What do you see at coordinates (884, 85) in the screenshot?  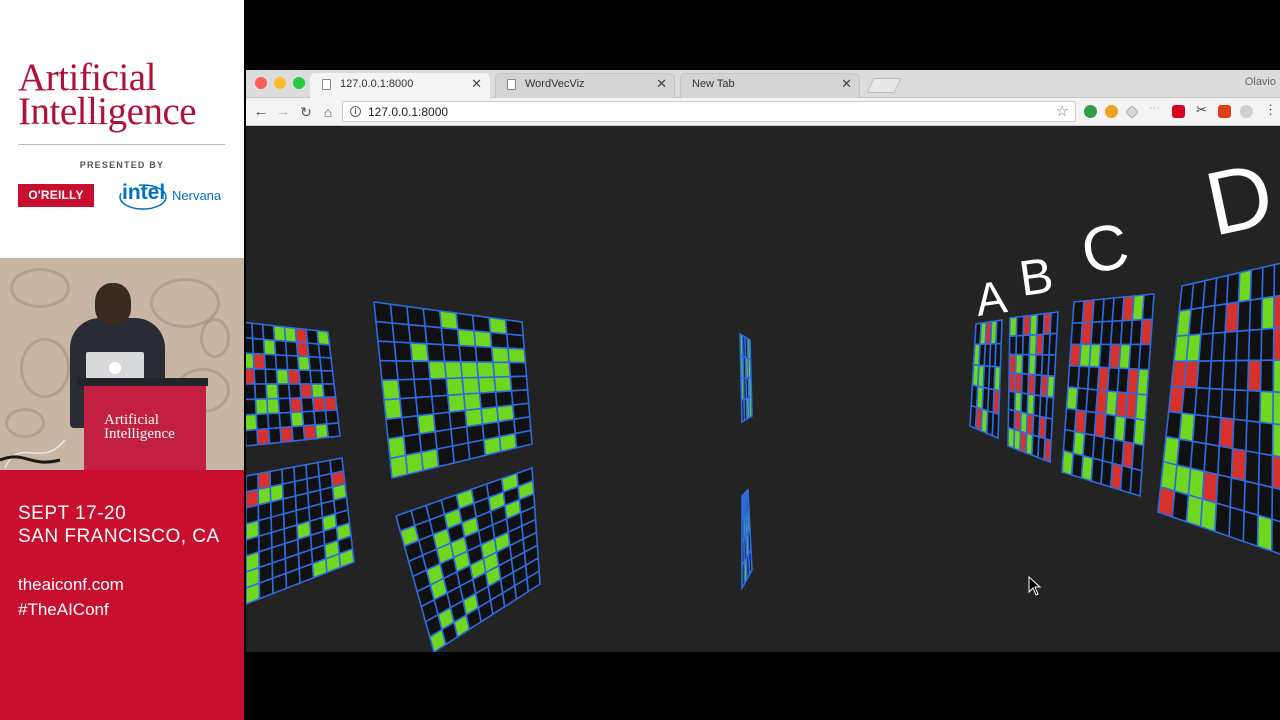 I see `new-tab-button` at bounding box center [884, 85].